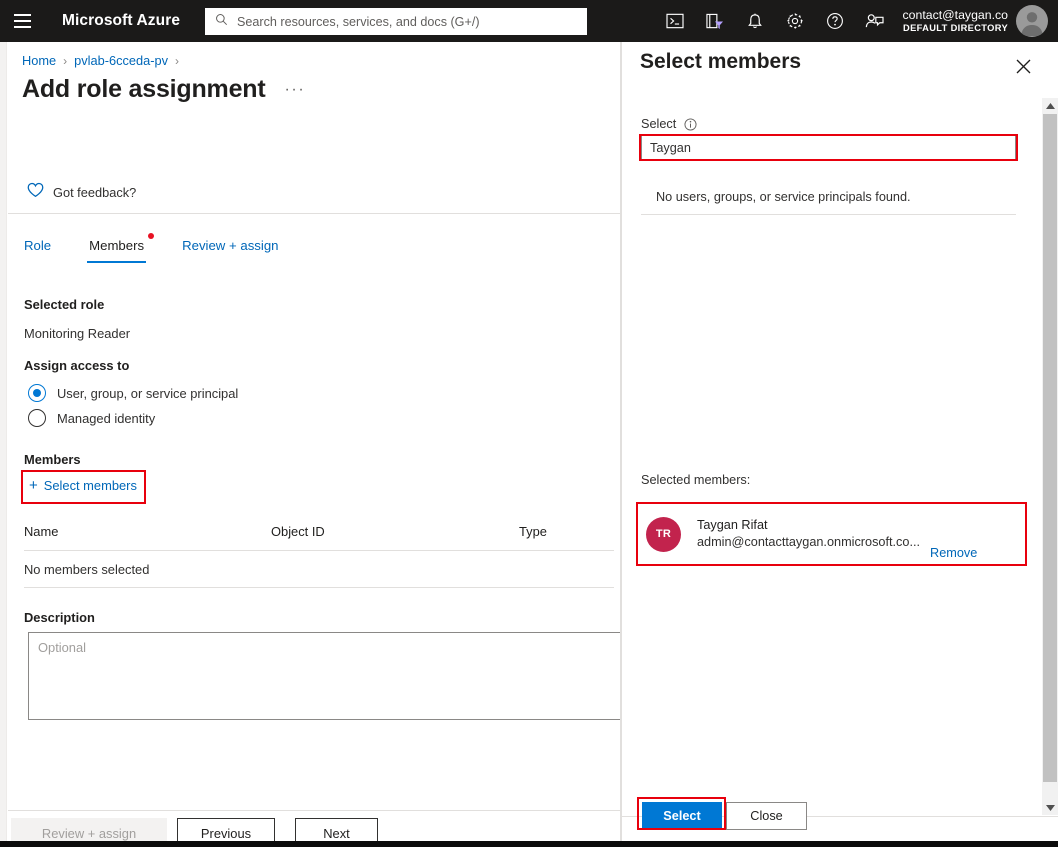 This screenshot has height=847, width=1058. What do you see at coordinates (3, 444) in the screenshot?
I see `blade-left-rail` at bounding box center [3, 444].